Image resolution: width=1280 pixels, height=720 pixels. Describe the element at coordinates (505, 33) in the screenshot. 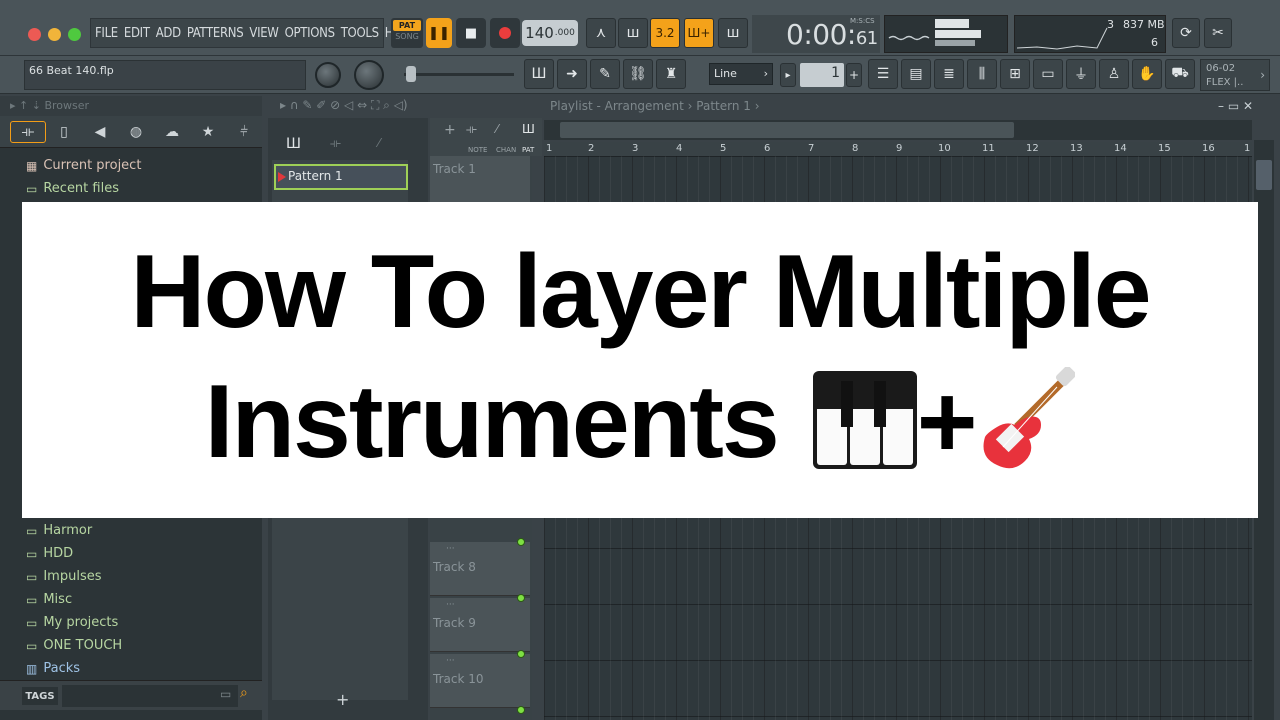

I see `record-button` at that location.